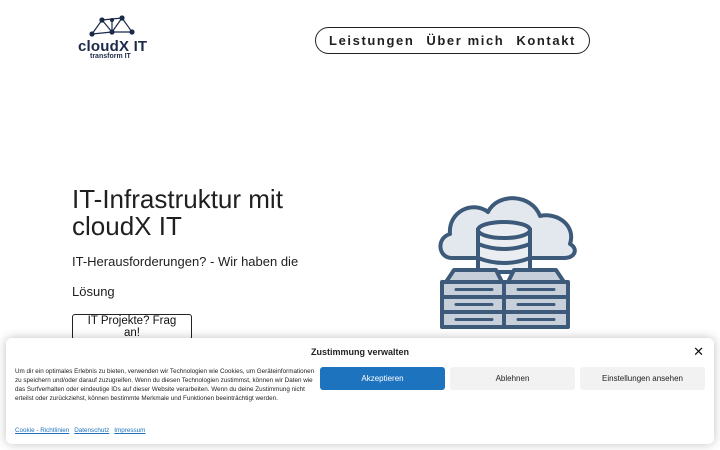  Describe the element at coordinates (113, 38) in the screenshot. I see `site-logo: cloudX IT transform IT` at that location.